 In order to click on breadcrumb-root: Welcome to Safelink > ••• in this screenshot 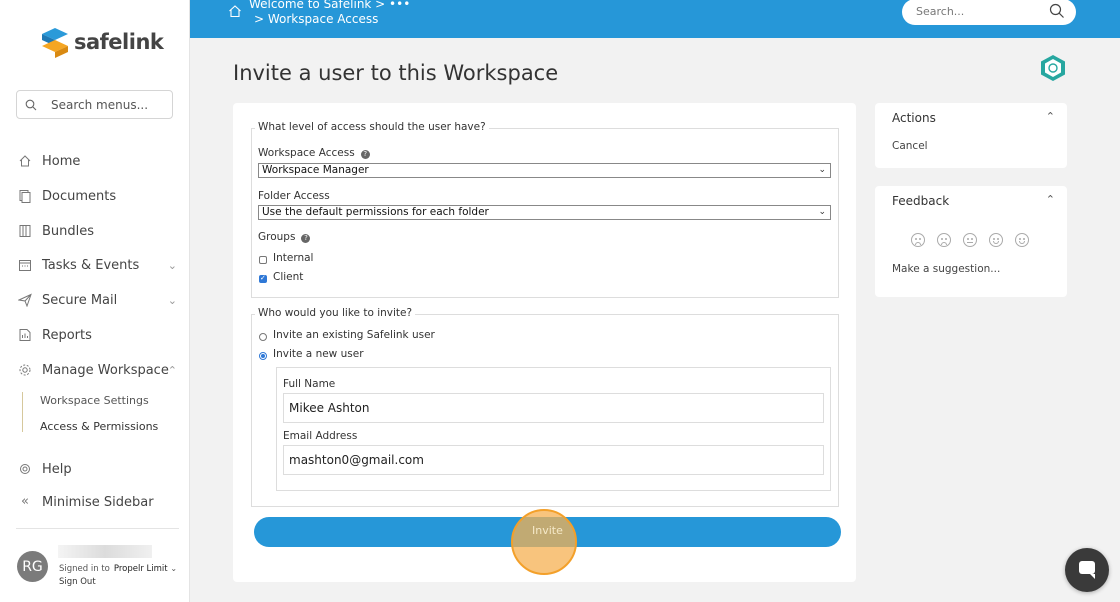, I will do `click(329, 5)`.